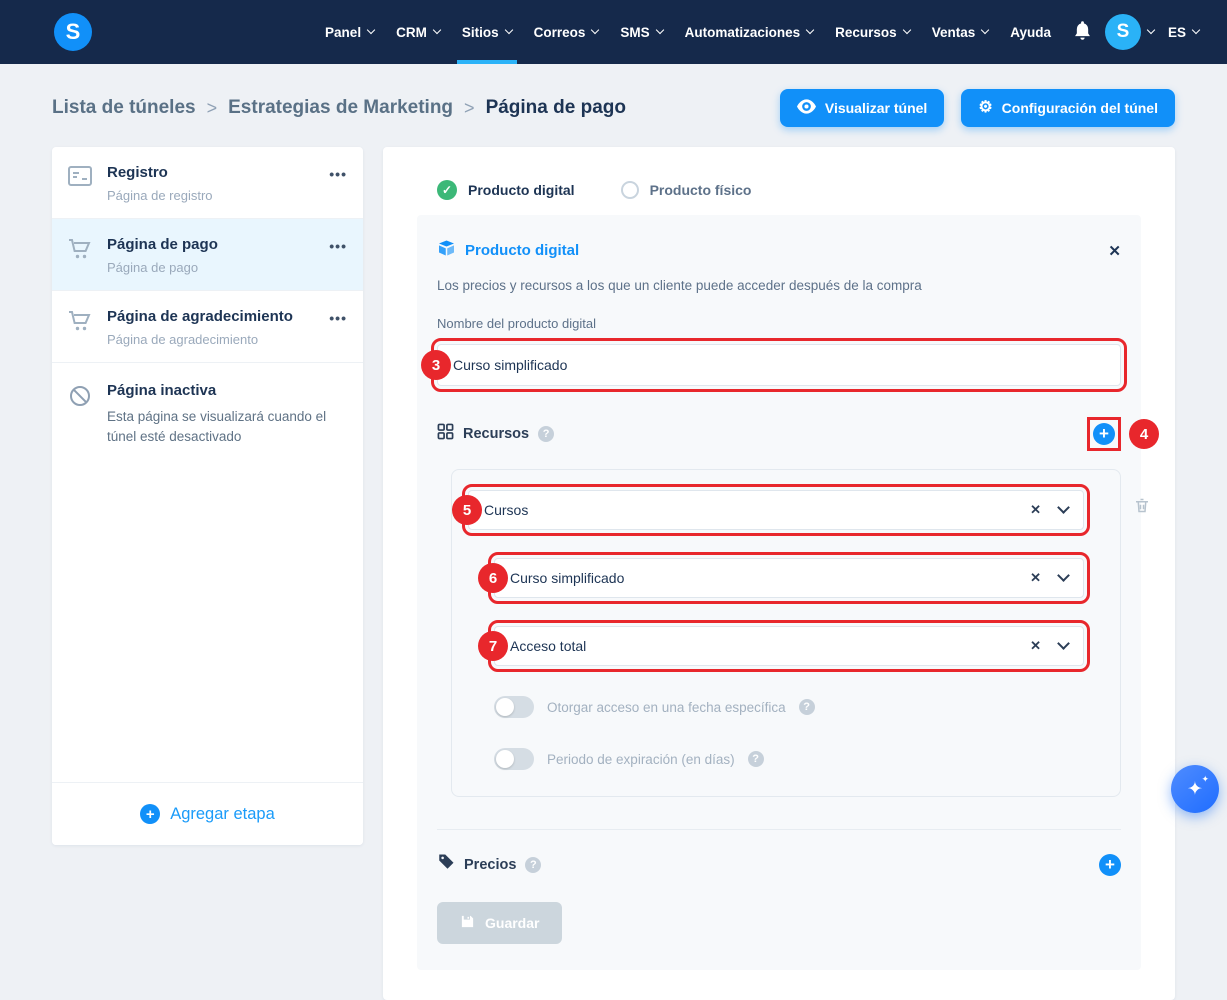 This screenshot has height=1000, width=1227. Describe the element at coordinates (124, 108) in the screenshot. I see `breadcrumb-item-funnel-list: Lista de túneles` at that location.